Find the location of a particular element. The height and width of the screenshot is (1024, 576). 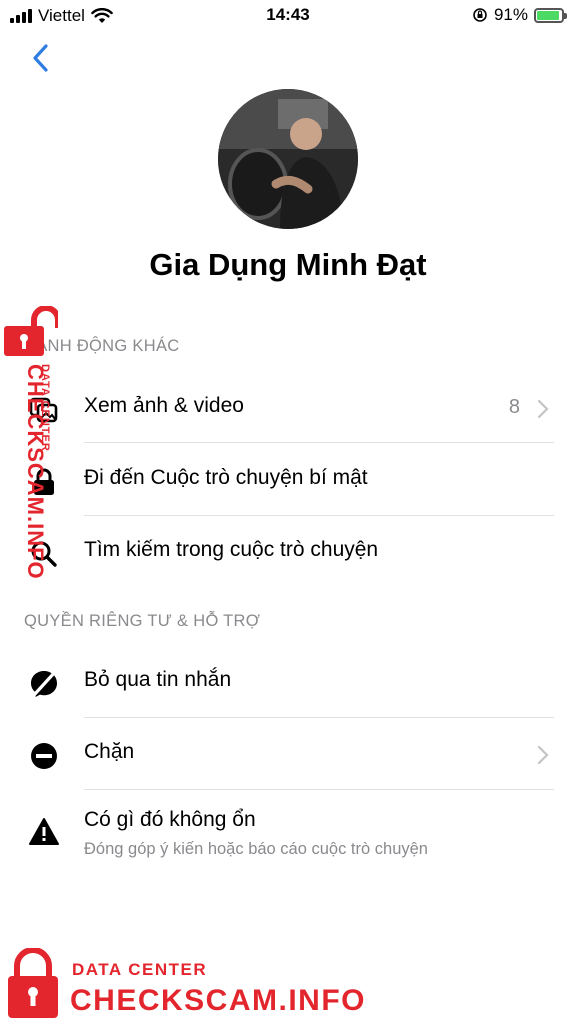

watermark-vertical-small: DATA CENTER is located at coordinates (45, 408).